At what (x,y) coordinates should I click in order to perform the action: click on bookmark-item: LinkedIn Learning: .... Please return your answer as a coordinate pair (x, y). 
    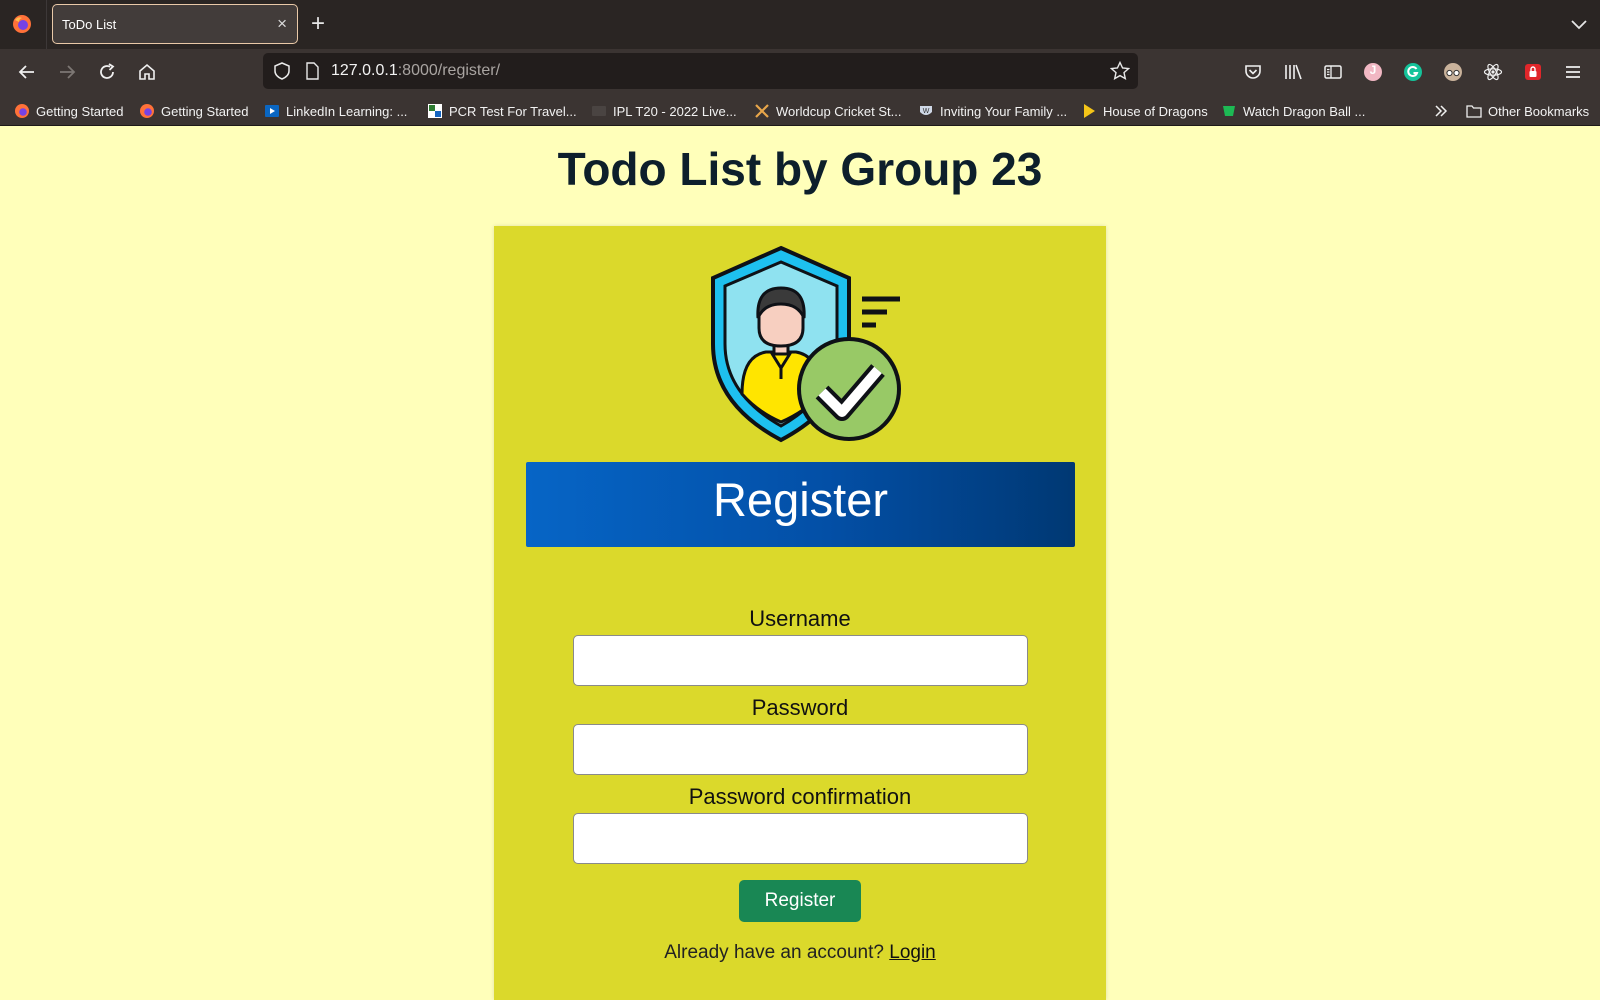
    Looking at the image, I should click on (335, 111).